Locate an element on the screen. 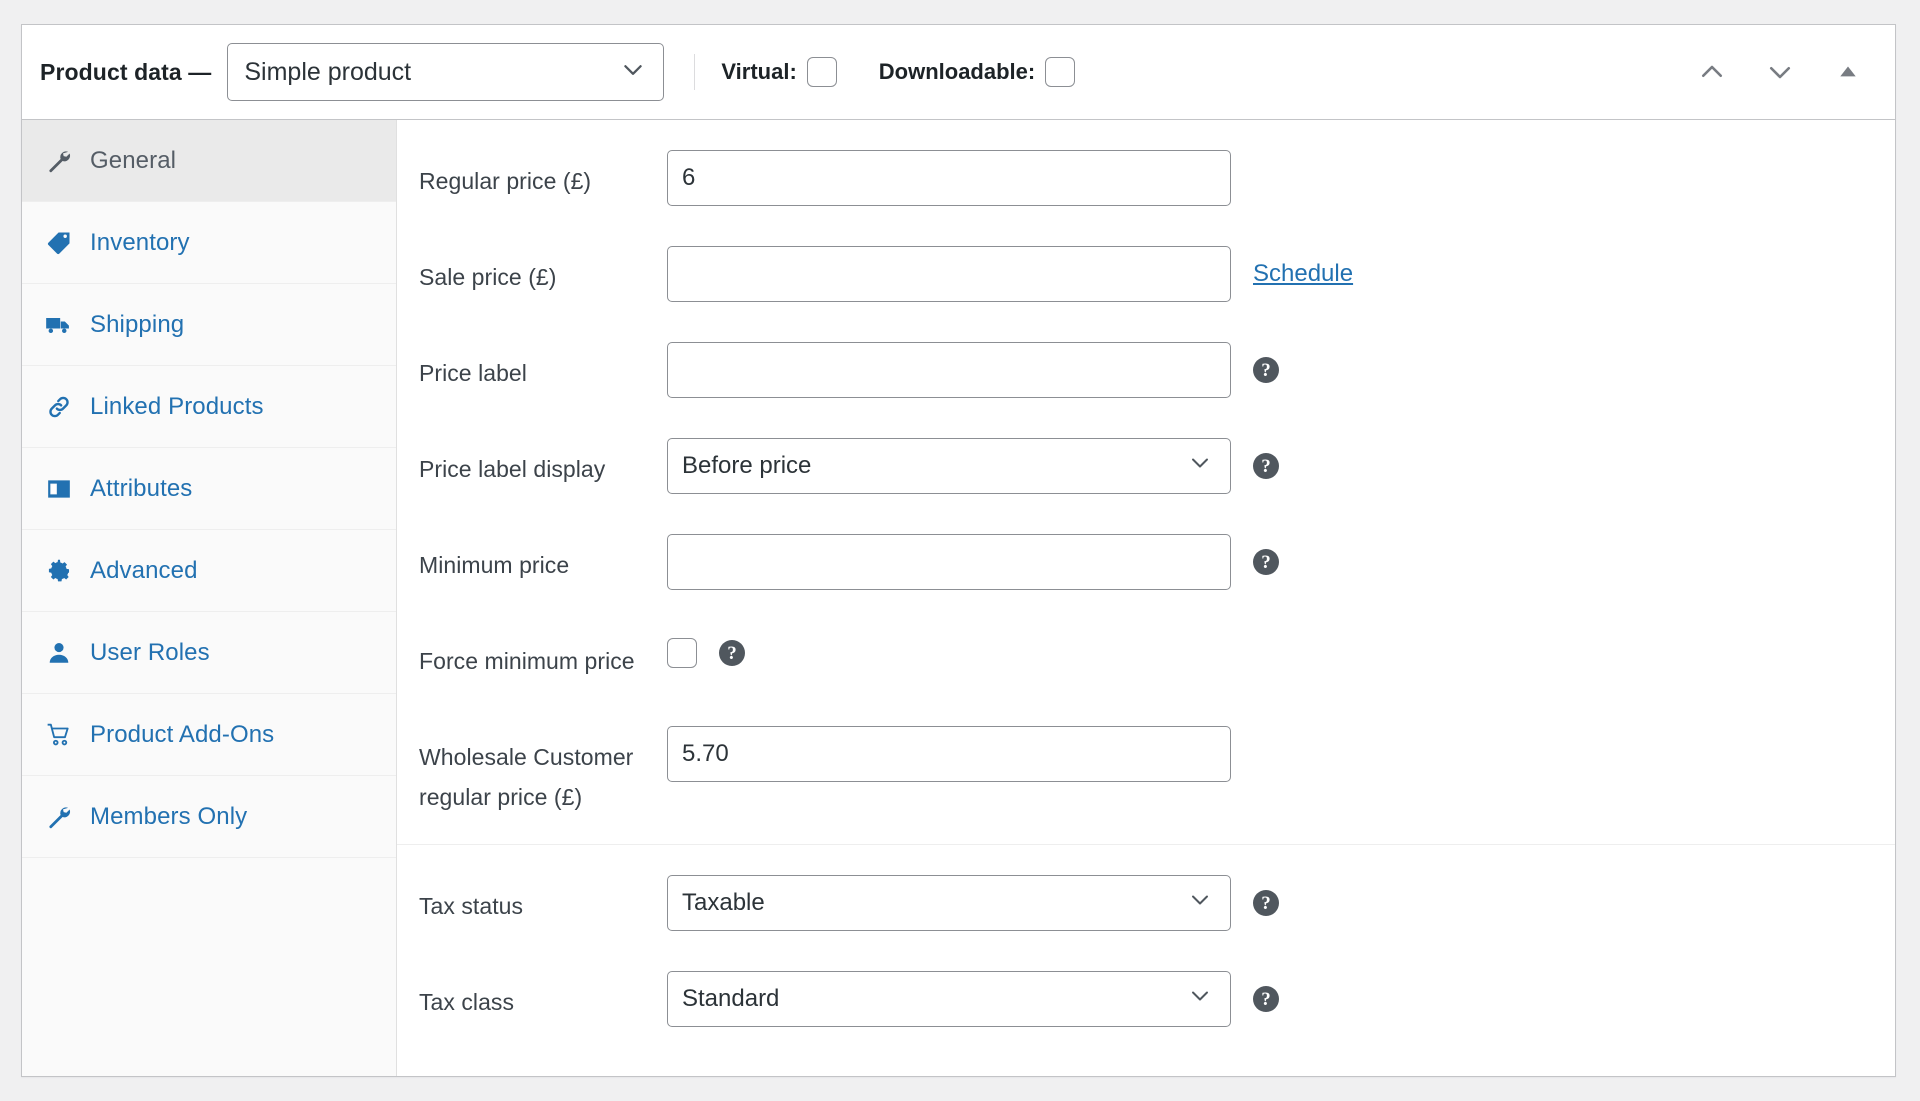 The image size is (1920, 1101). tax-status-label: Tax status is located at coordinates (471, 906).